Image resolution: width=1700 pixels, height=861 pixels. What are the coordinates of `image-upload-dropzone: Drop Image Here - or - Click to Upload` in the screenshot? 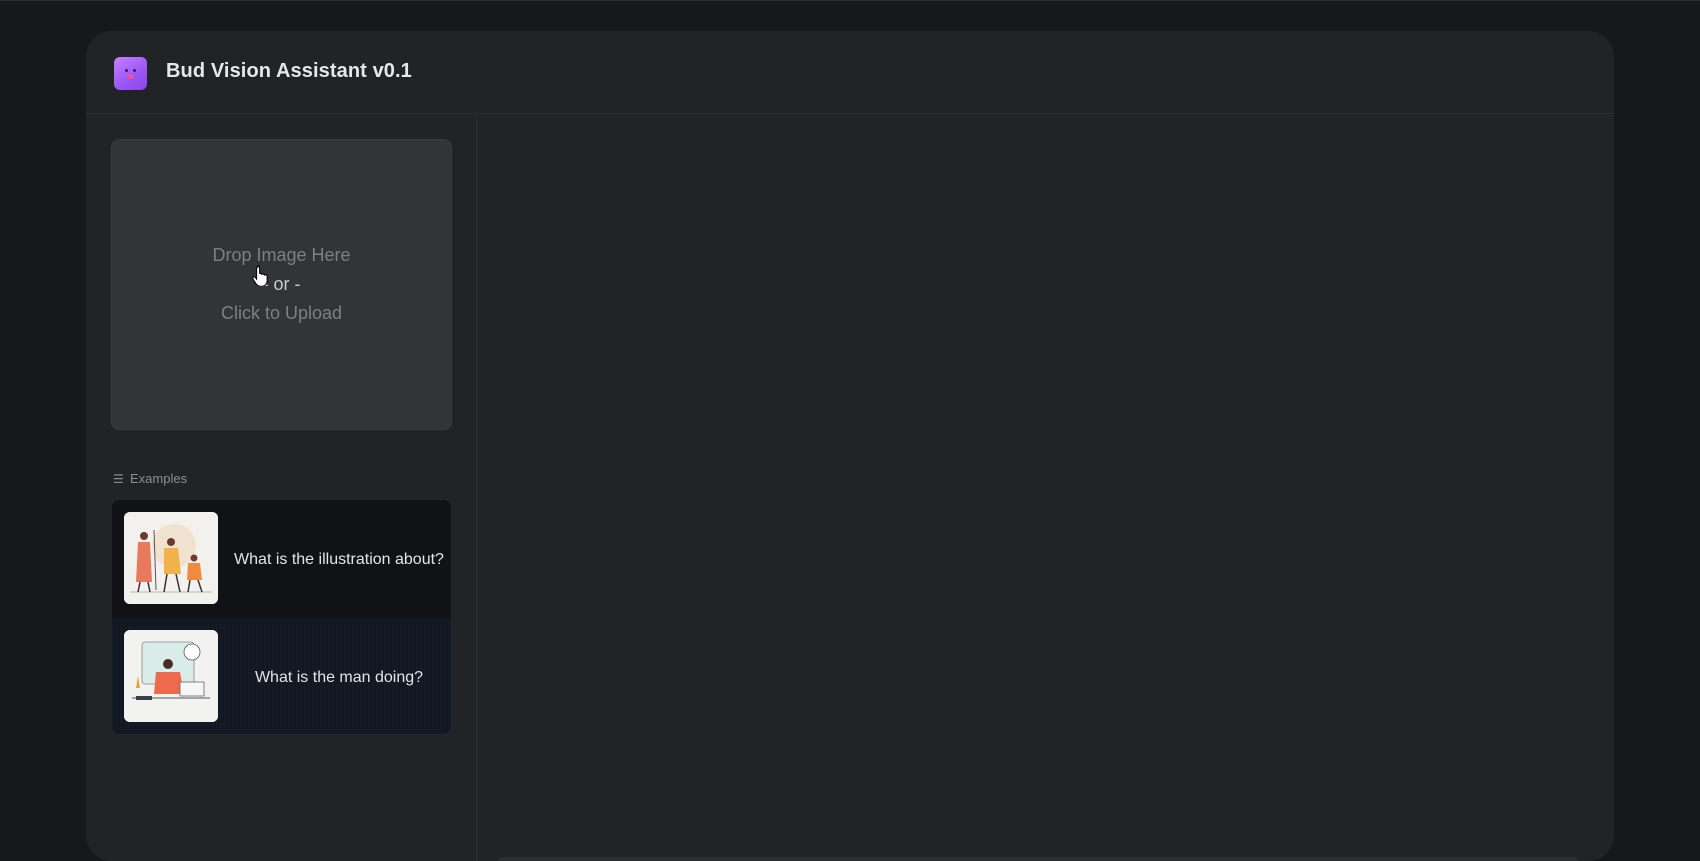 It's located at (281, 284).